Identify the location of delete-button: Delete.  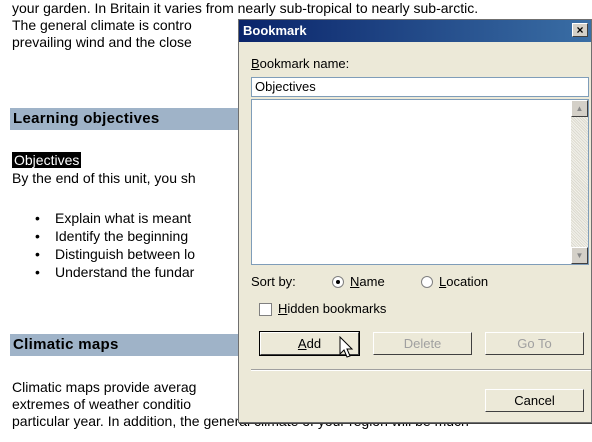
(422, 343).